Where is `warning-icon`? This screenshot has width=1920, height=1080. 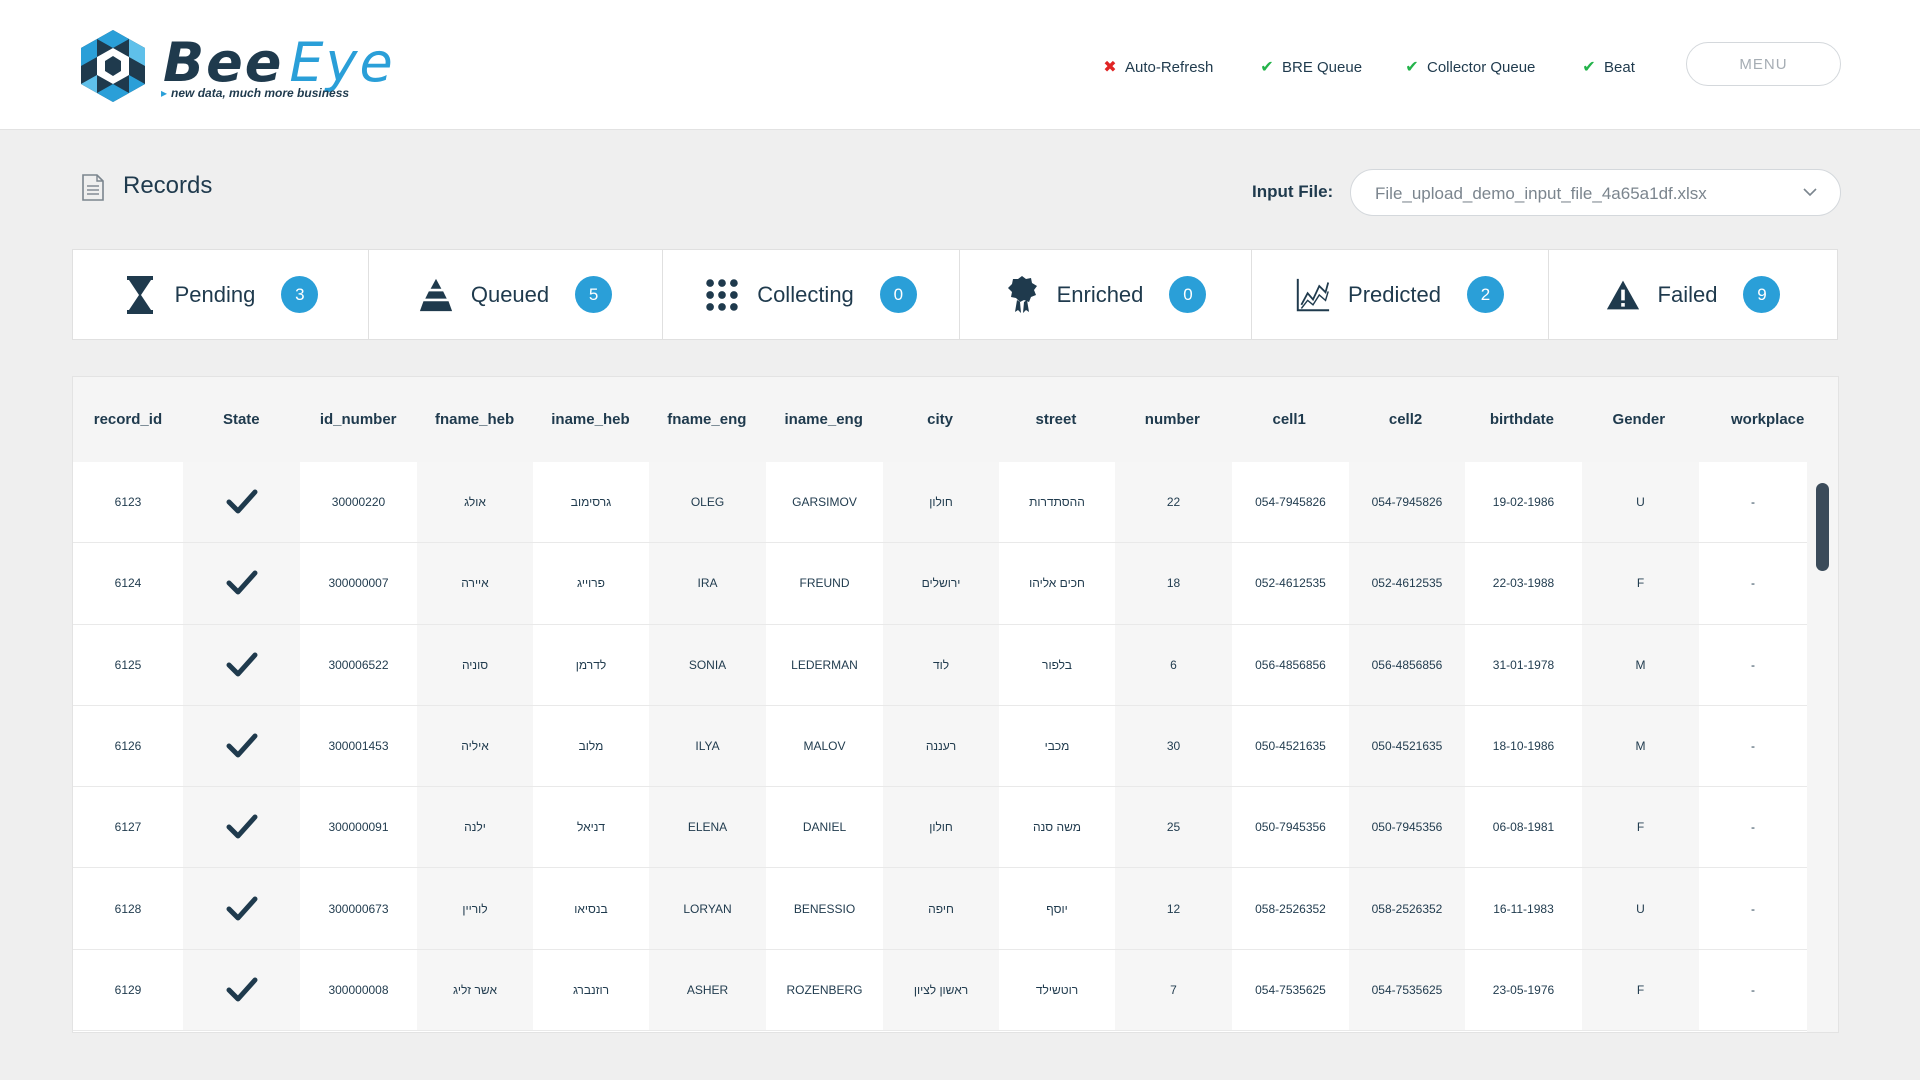
warning-icon is located at coordinates (1623, 295).